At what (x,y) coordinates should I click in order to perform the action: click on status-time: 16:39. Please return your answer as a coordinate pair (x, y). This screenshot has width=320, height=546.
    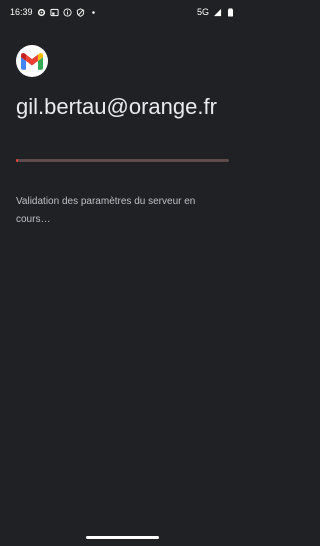
    Looking at the image, I should click on (21, 12).